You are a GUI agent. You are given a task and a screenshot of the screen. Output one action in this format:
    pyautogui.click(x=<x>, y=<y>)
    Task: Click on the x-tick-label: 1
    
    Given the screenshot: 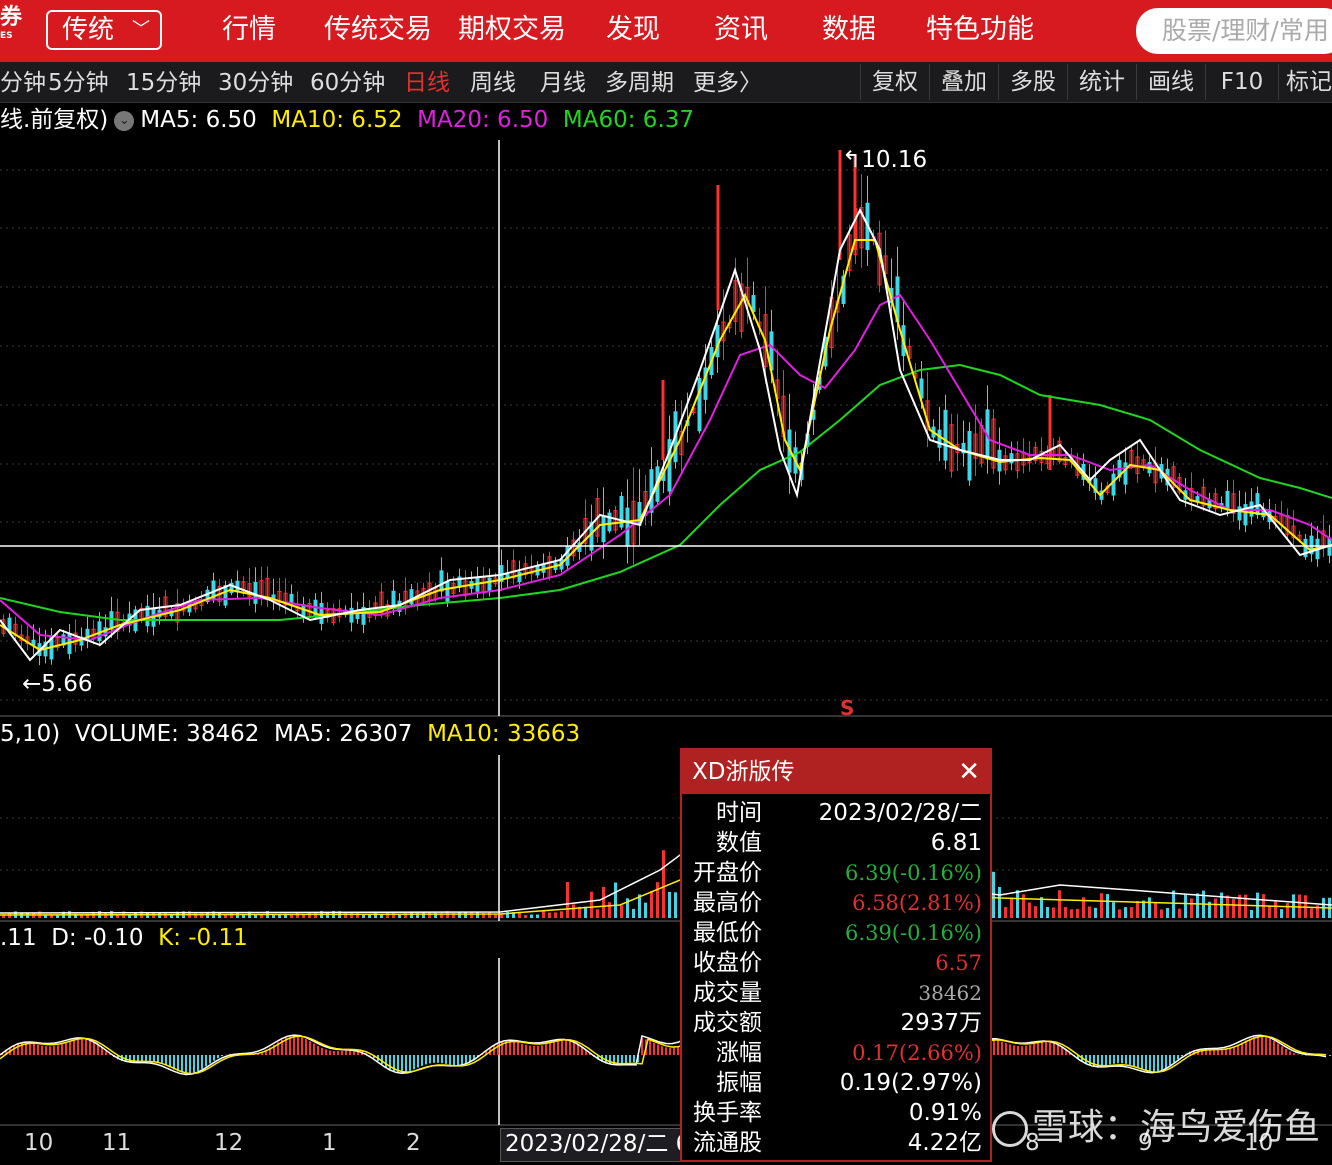 What is the action you would take?
    pyautogui.click(x=329, y=1143)
    